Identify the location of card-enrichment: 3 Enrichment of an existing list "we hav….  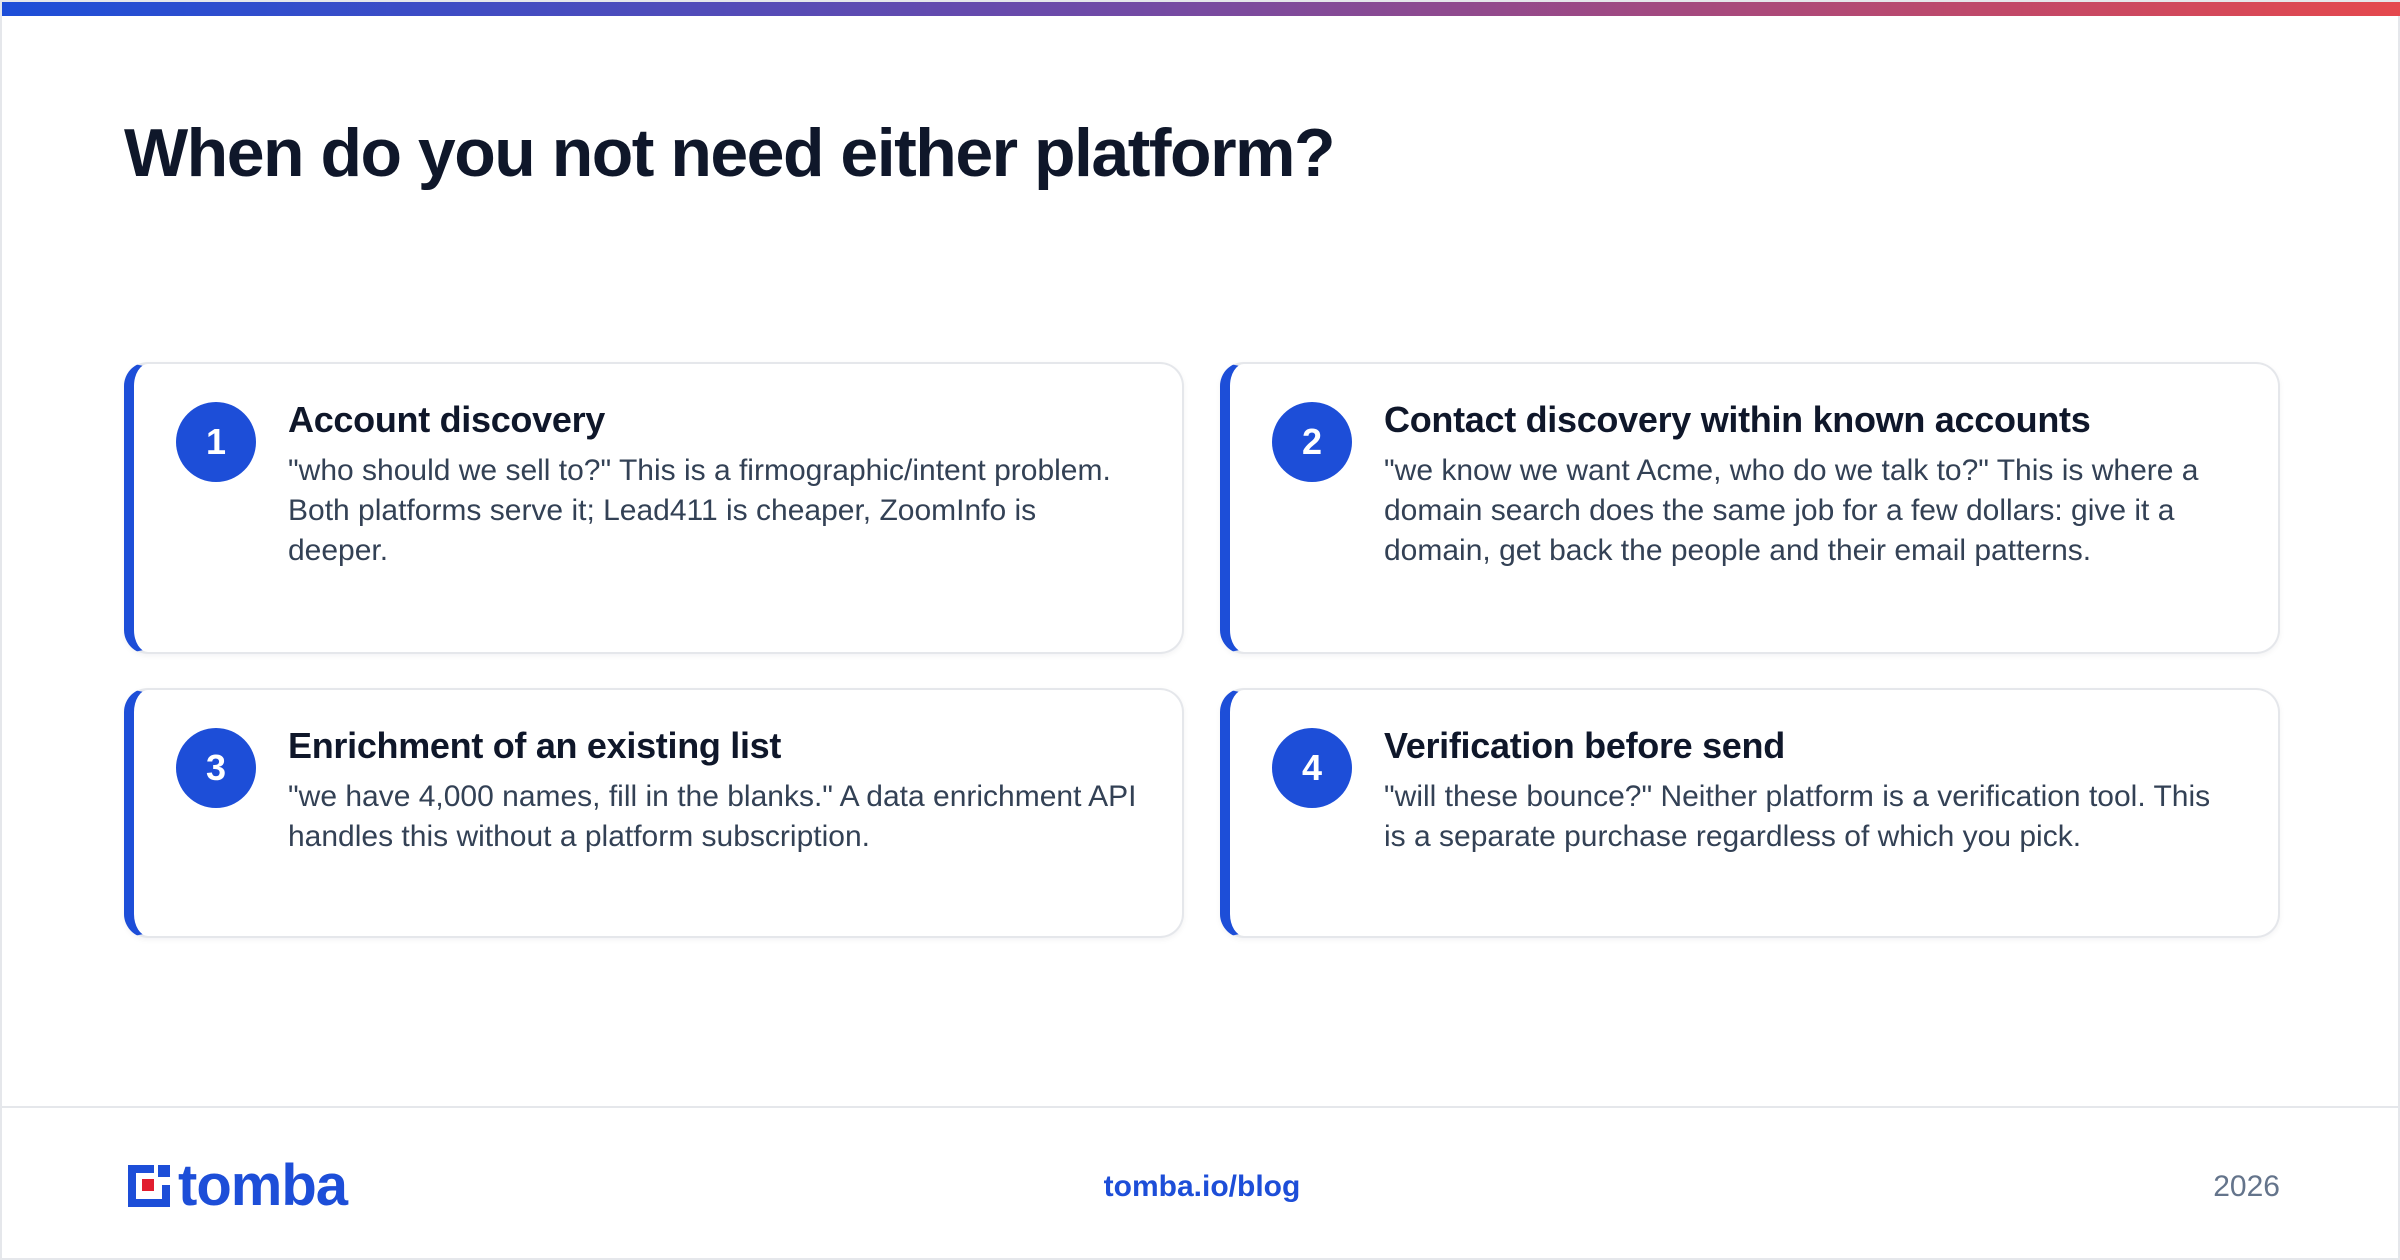
(654, 813).